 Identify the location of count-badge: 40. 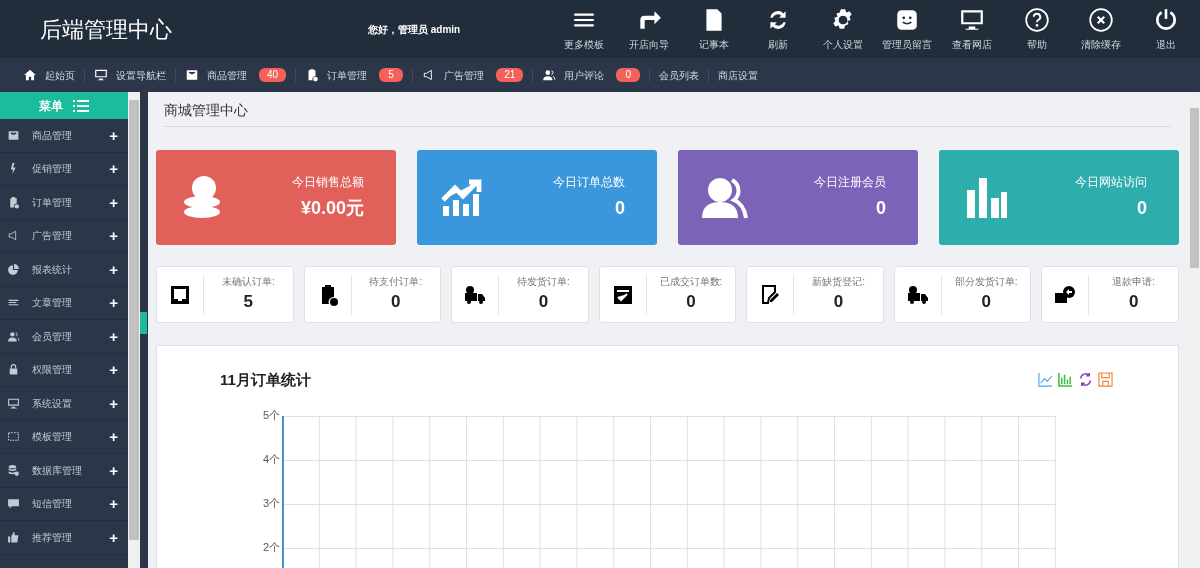
(273, 75).